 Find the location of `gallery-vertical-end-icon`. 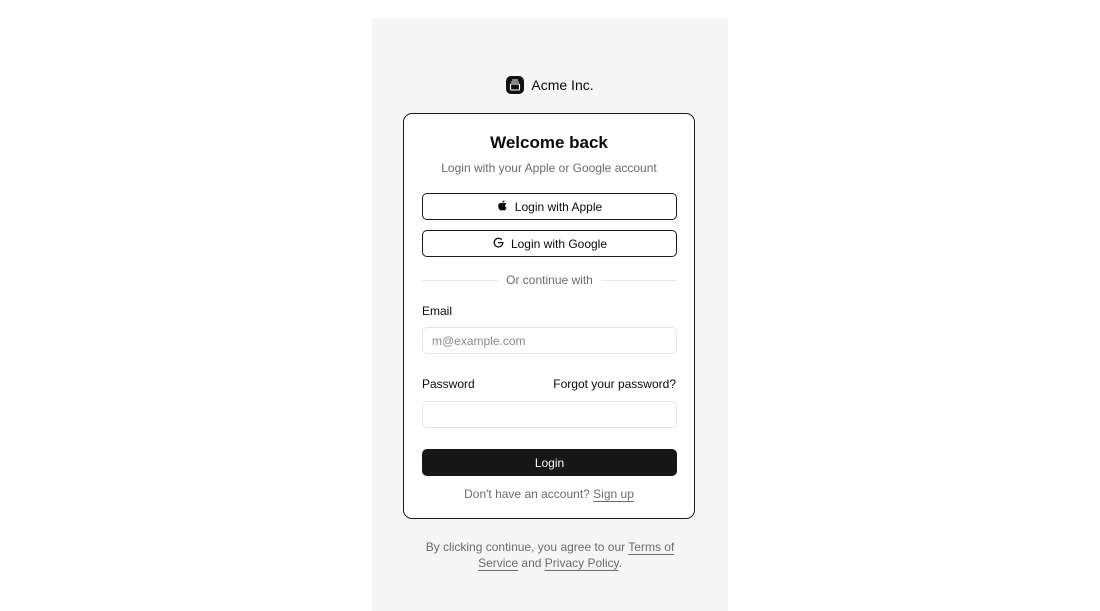

gallery-vertical-end-icon is located at coordinates (515, 85).